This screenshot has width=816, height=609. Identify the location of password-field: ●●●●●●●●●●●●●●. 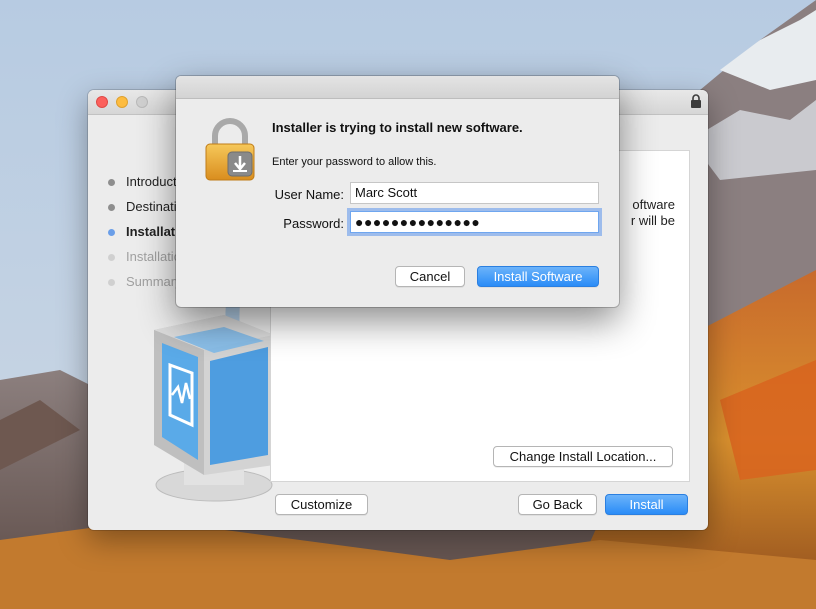
(474, 222).